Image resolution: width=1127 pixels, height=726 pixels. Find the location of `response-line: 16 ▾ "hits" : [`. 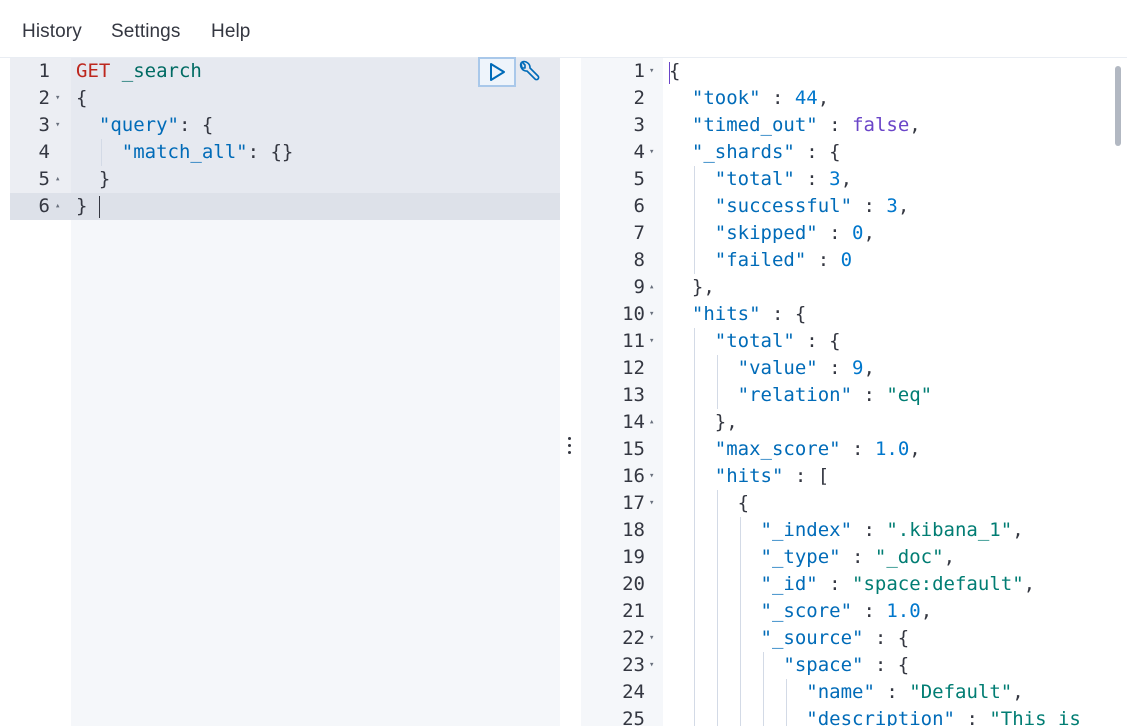

response-line: 16 ▾ "hits" : [ is located at coordinates (854, 476).